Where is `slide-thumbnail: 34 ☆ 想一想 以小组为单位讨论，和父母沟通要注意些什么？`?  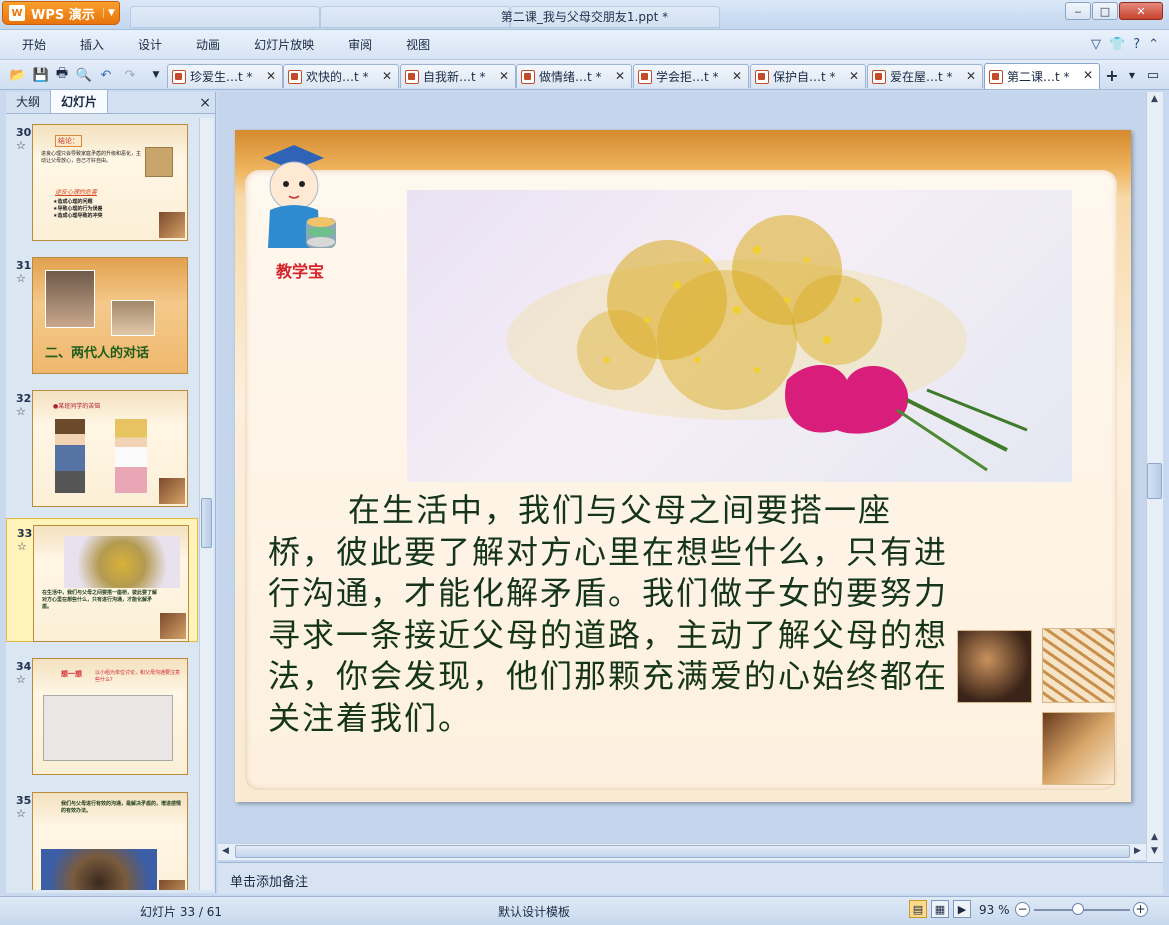 slide-thumbnail: 34 ☆ 想一想 以小组为单位讨论，和父母沟通要注意些什么？ is located at coordinates (102, 714).